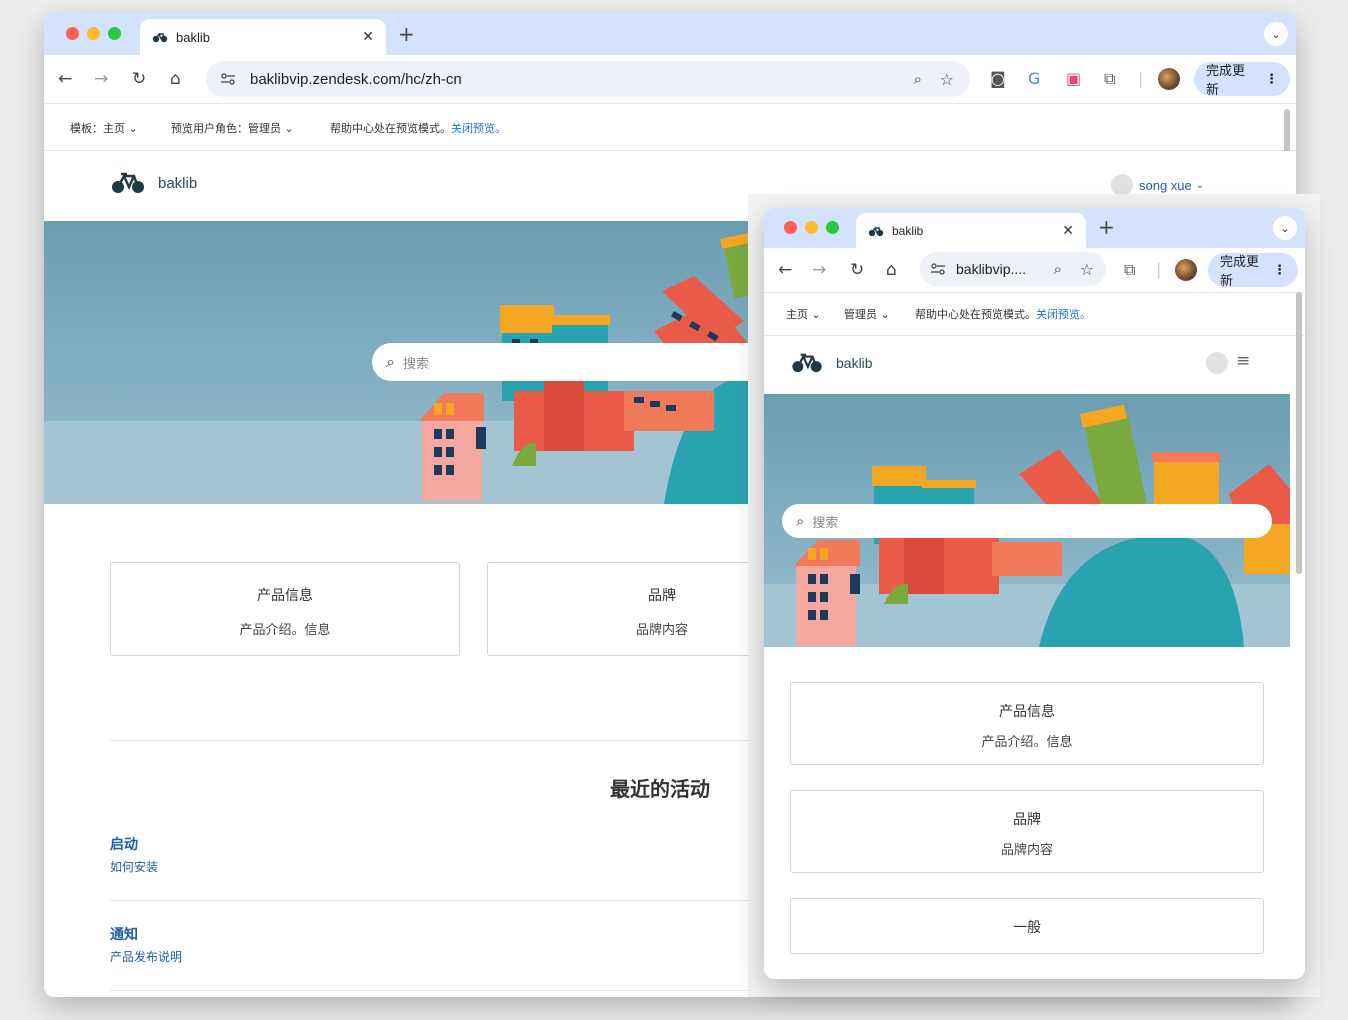 This screenshot has width=1348, height=1020. What do you see at coordinates (660, 789) in the screenshot?
I see `recent-activity-title: 最近的活动` at bounding box center [660, 789].